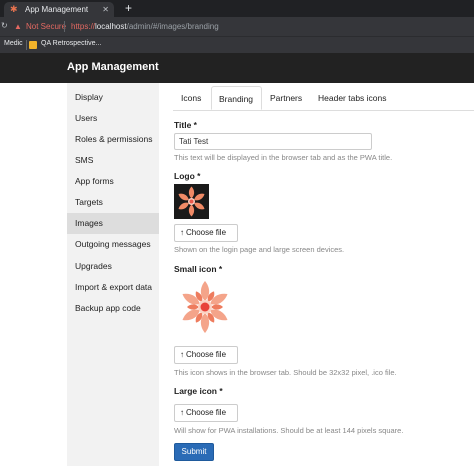 This screenshot has width=474, height=466. What do you see at coordinates (113, 97) in the screenshot?
I see `sidebar-item-display: Display` at bounding box center [113, 97].